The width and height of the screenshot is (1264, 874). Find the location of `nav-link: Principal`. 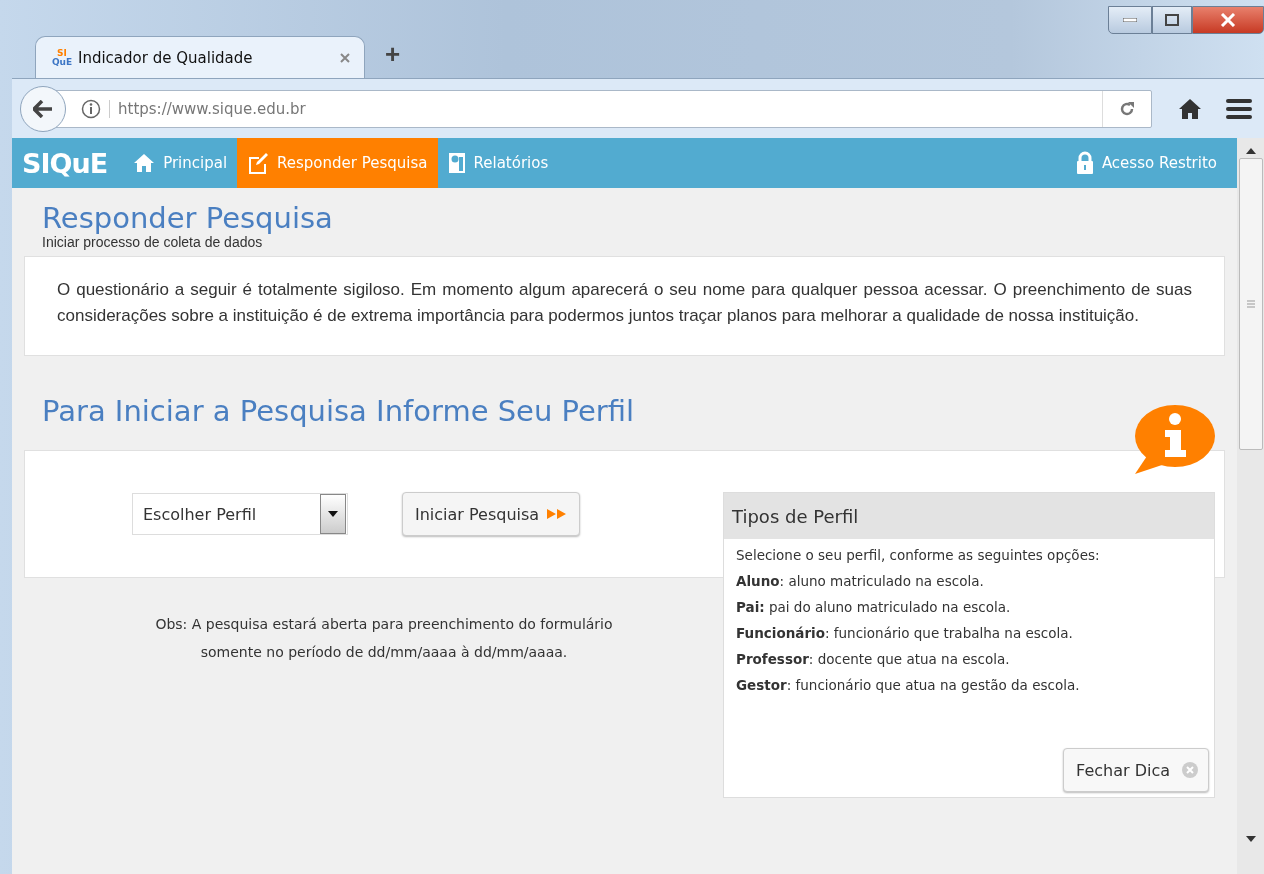

nav-link: Principal is located at coordinates (180, 163).